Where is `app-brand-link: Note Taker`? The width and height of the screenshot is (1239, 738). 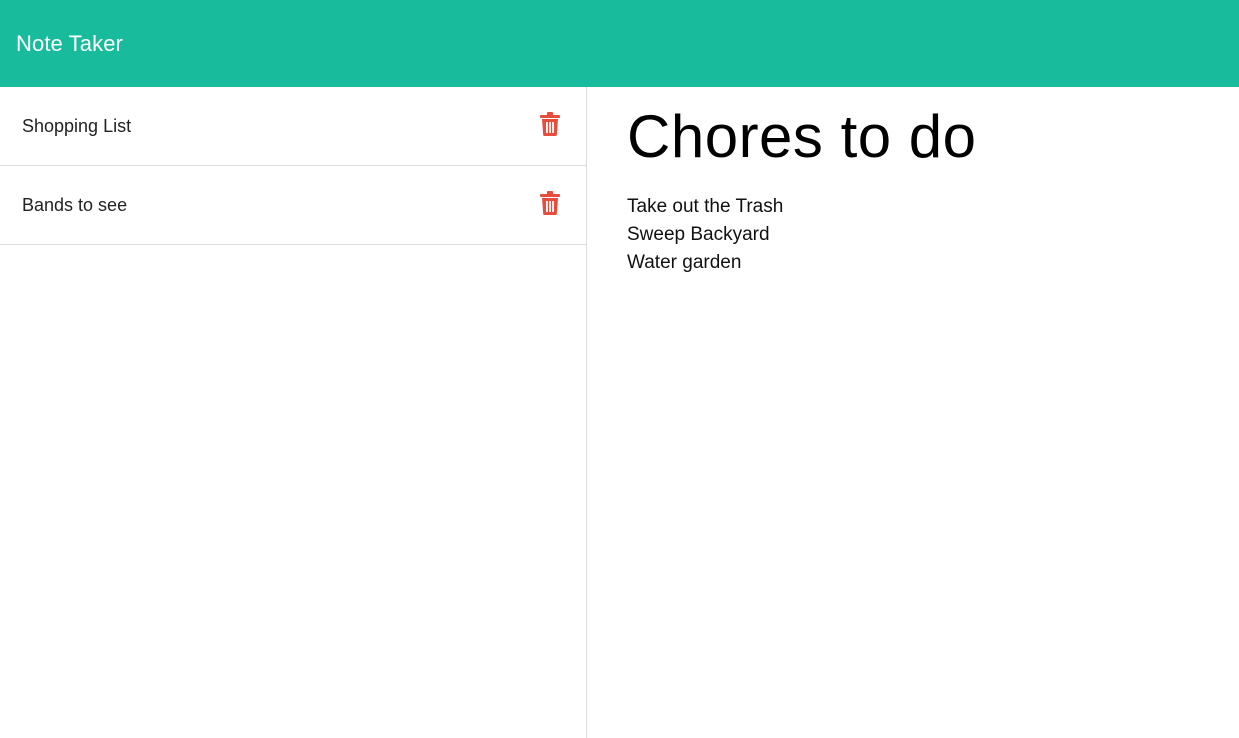
app-brand-link: Note Taker is located at coordinates (69, 44).